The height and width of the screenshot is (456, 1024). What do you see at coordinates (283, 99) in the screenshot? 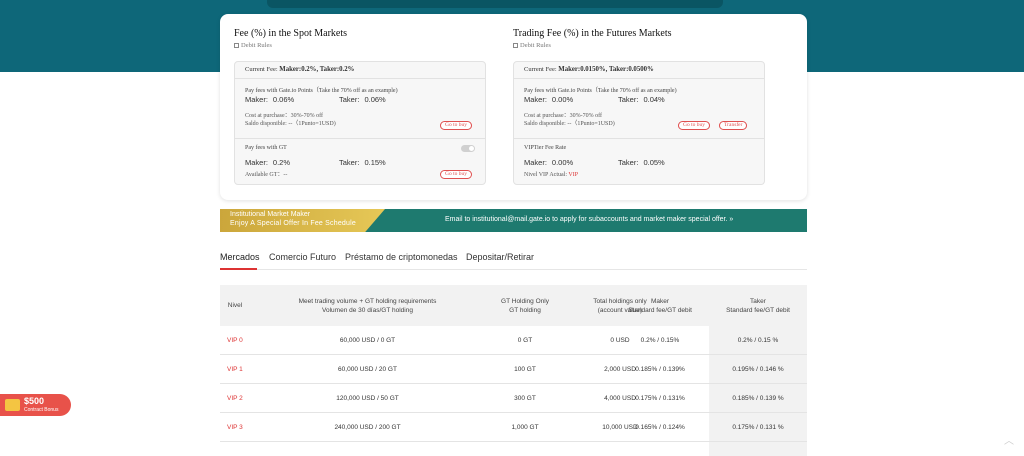
I see `maker-value: 0.06%` at bounding box center [283, 99].